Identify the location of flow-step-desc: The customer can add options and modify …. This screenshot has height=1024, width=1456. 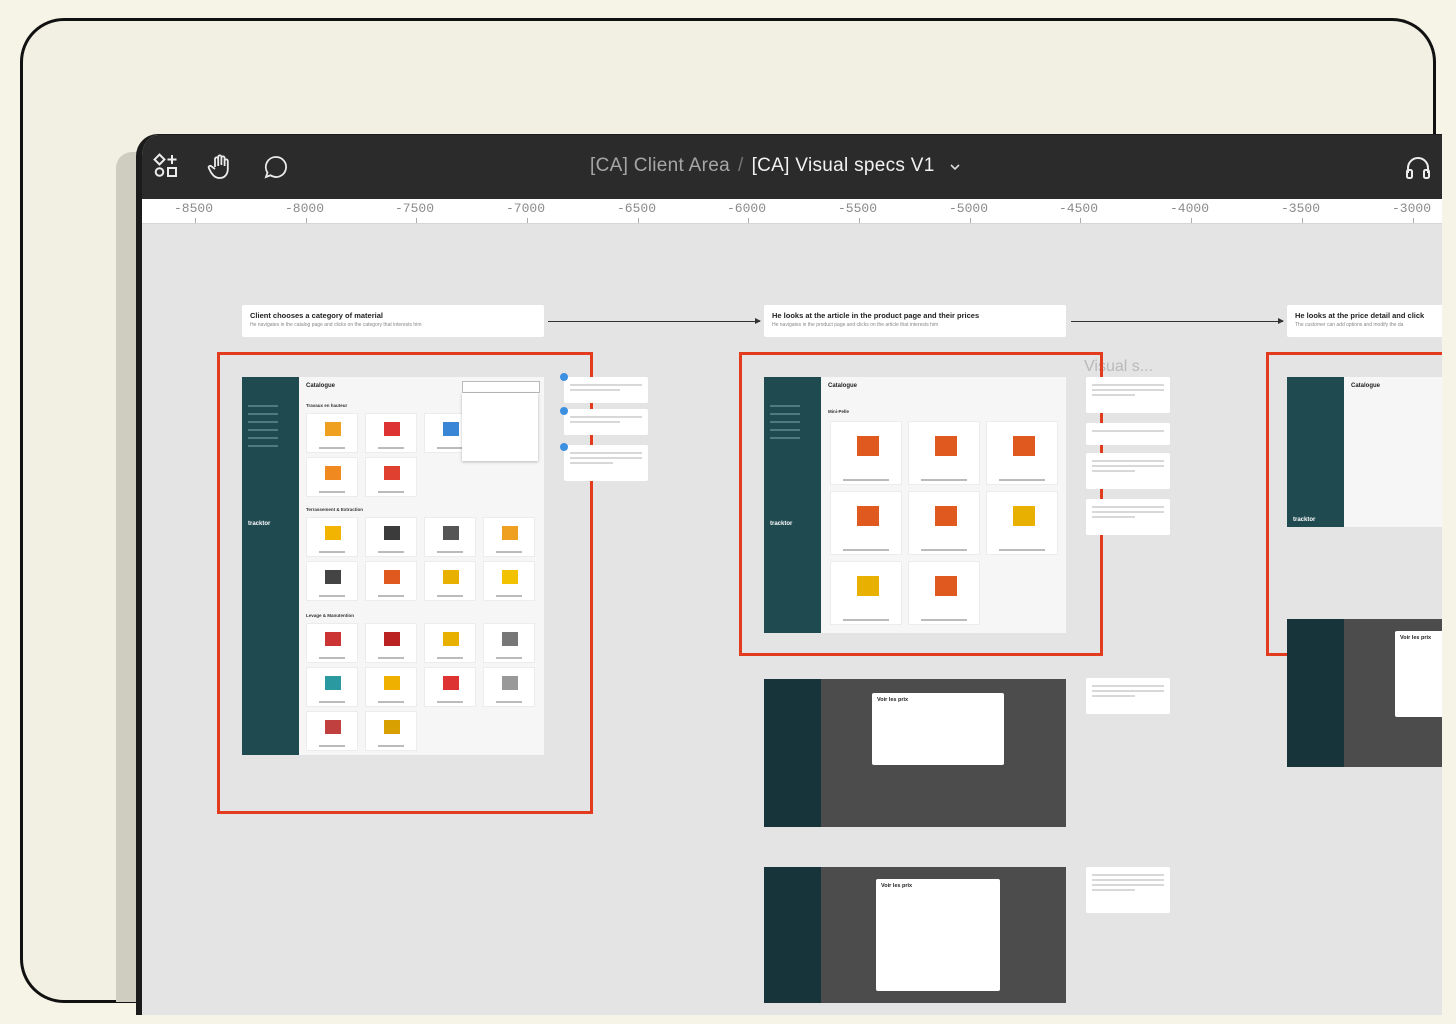
(1349, 325).